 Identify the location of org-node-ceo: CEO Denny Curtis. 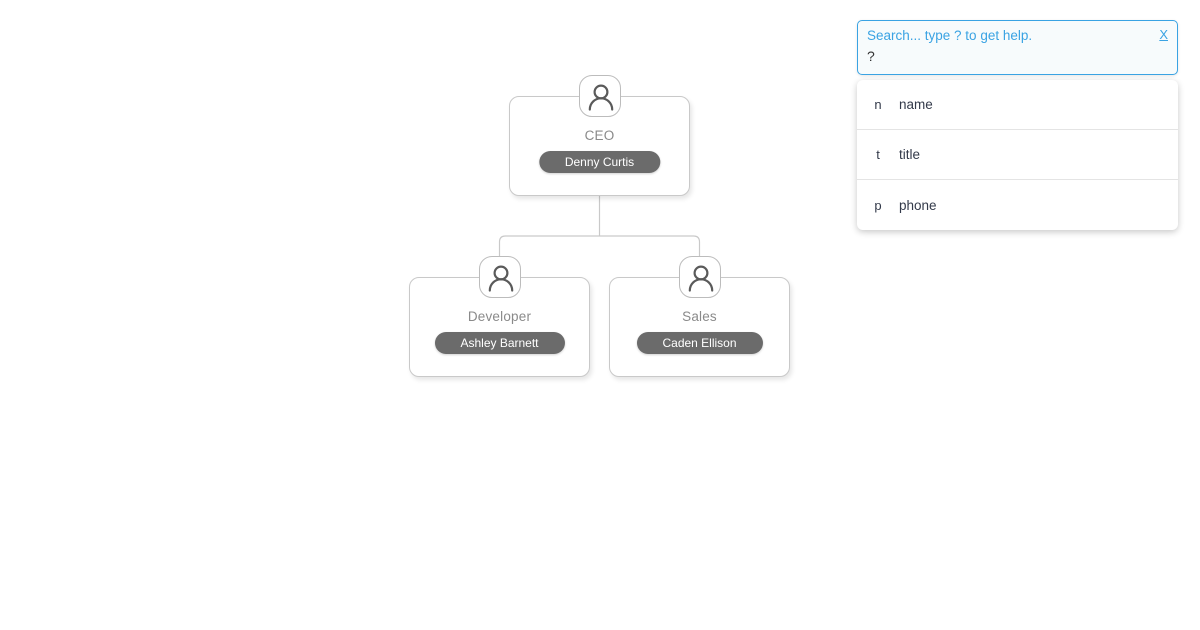
(599, 135).